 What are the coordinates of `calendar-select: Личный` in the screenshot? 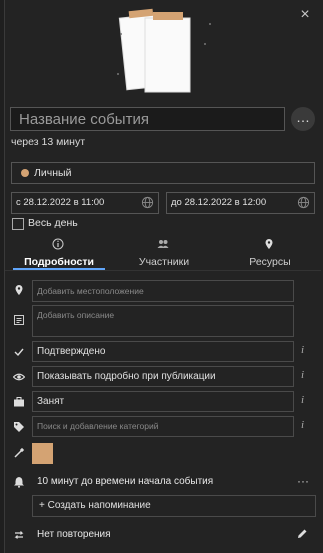 It's located at (163, 173).